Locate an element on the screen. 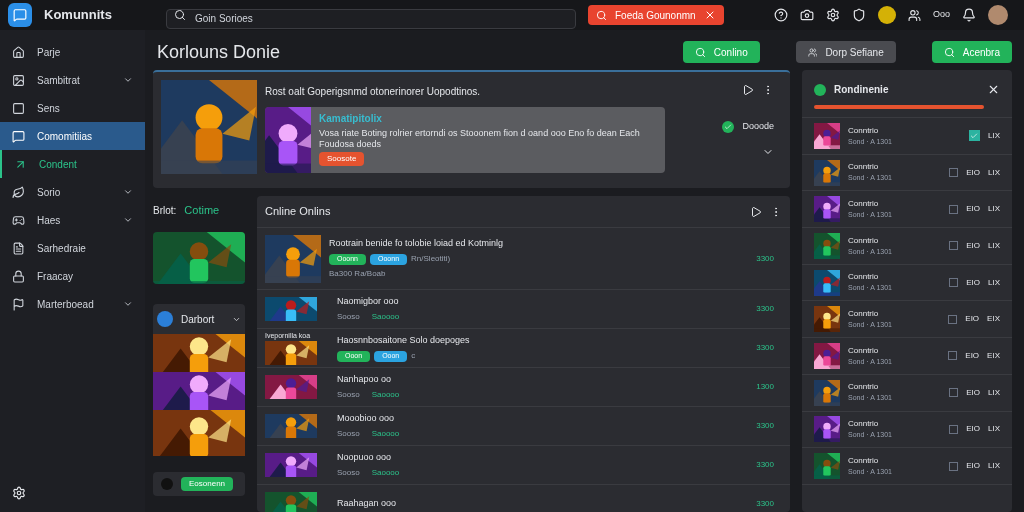  camera-icon is located at coordinates (807, 15).